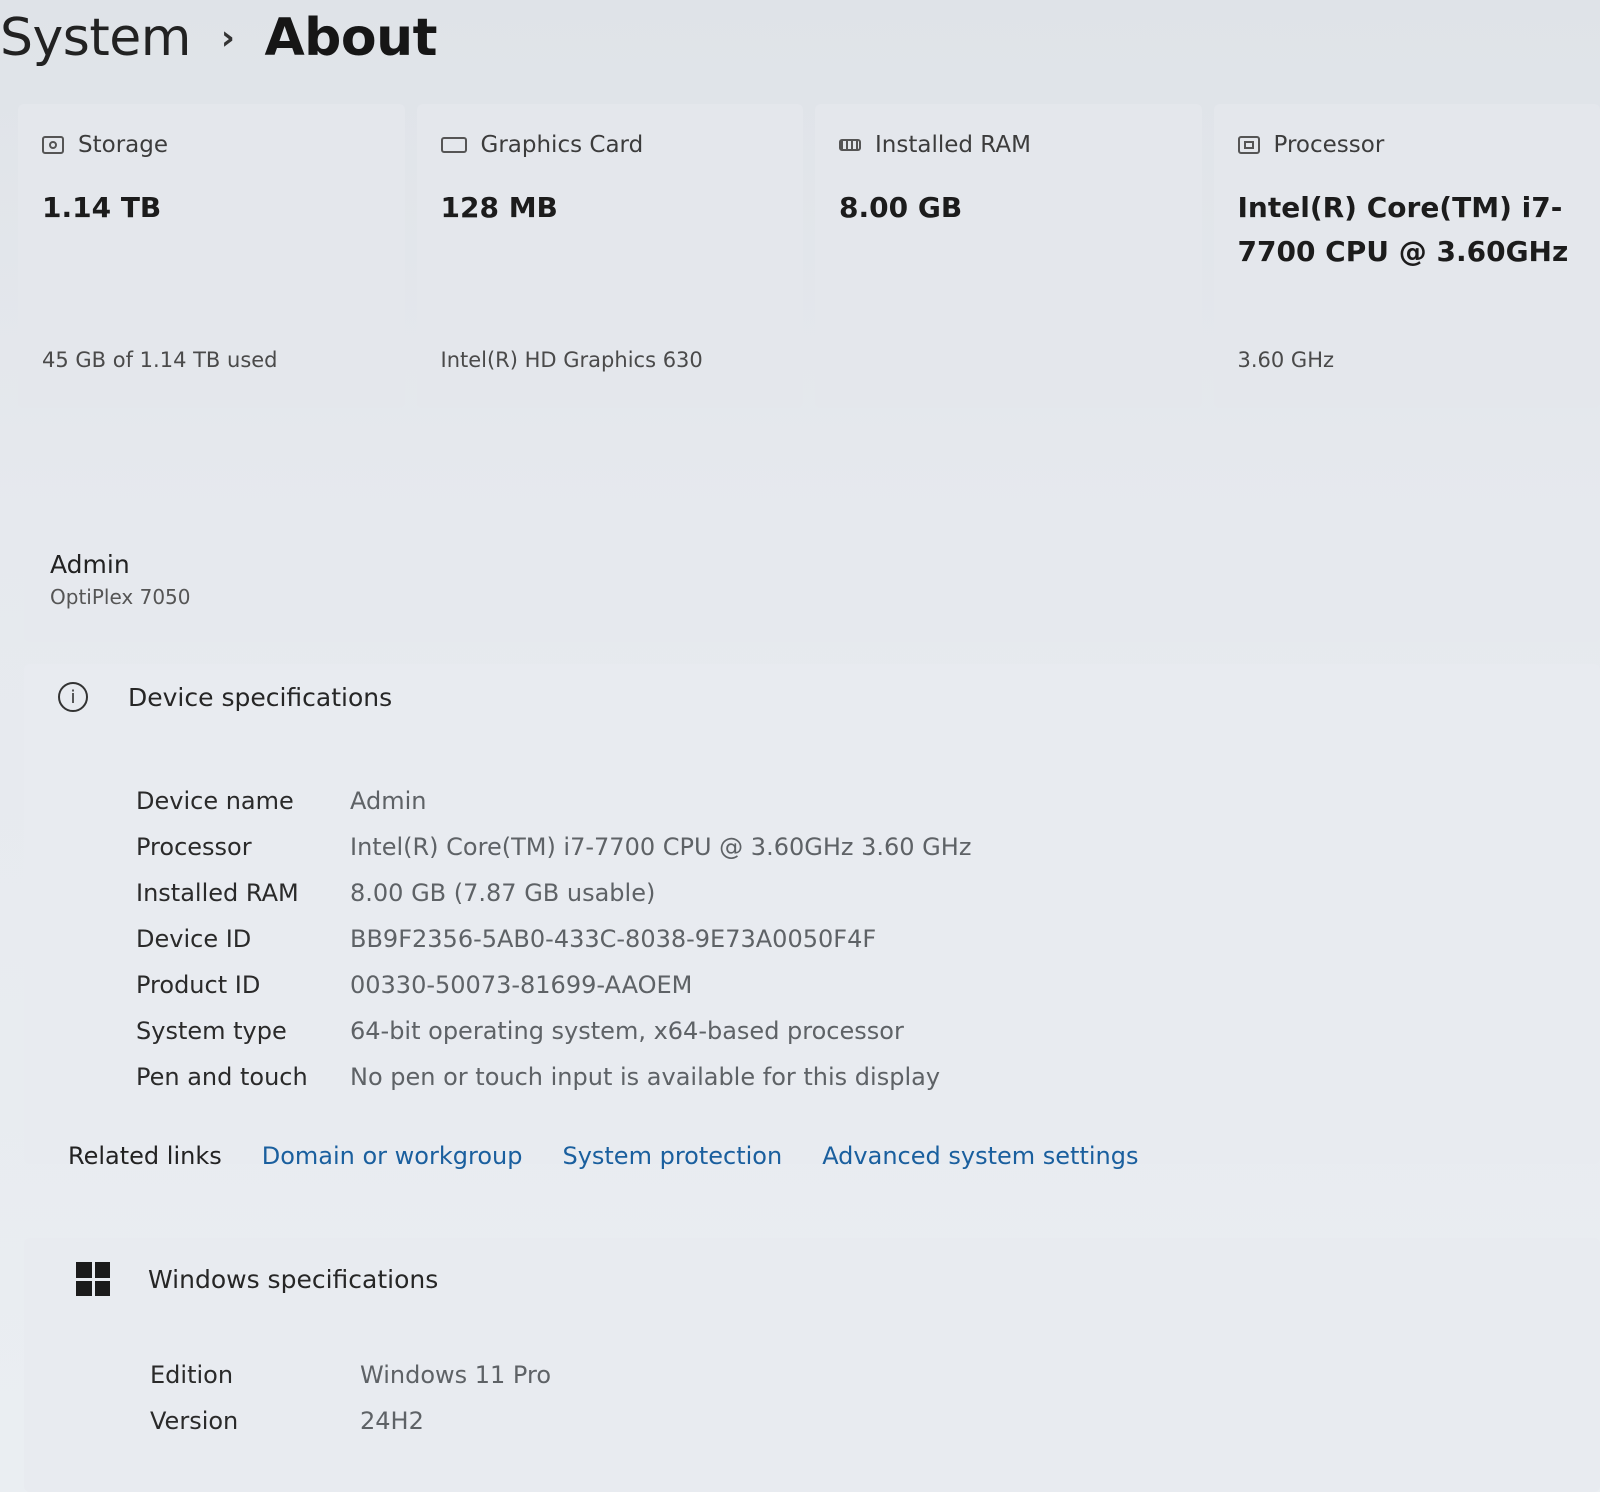 This screenshot has height=1492, width=1600. I want to click on graphics-card-icon, so click(453, 145).